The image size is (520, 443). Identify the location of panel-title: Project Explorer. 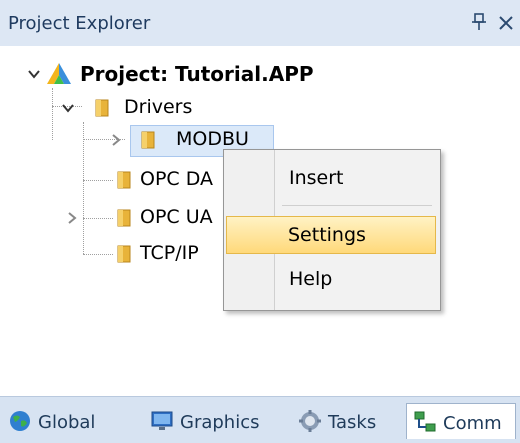
(79, 23).